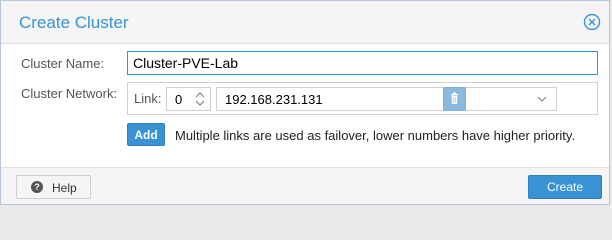  I want to click on cluster-network-label: Cluster Network:, so click(69, 93).